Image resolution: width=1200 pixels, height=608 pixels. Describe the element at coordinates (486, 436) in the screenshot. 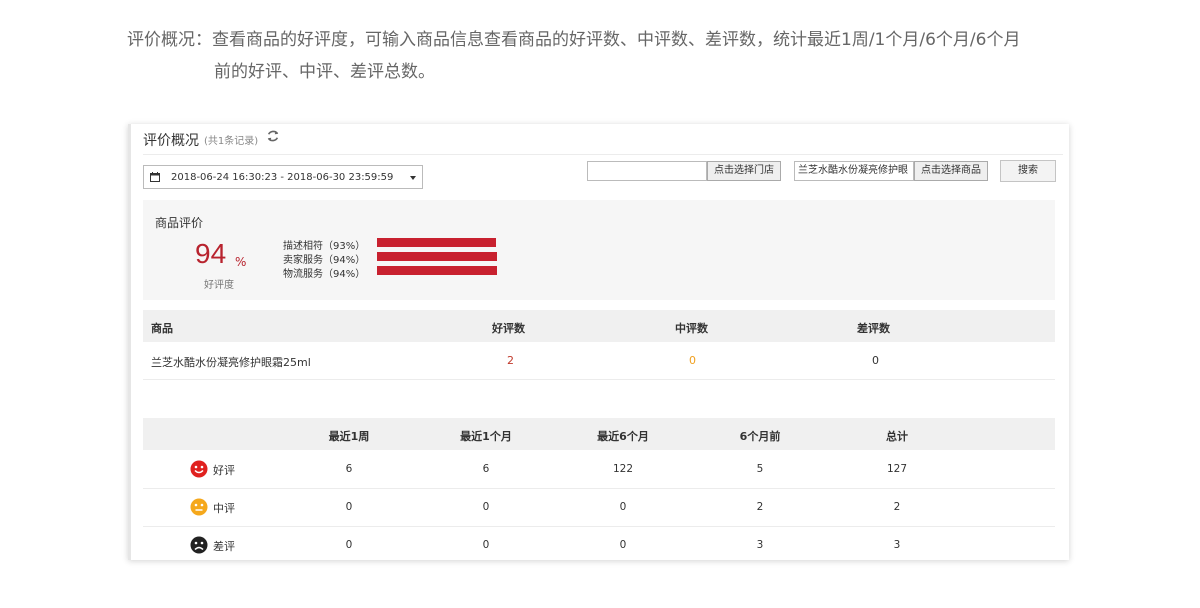

I see `col-last-month: 最近1个月` at that location.